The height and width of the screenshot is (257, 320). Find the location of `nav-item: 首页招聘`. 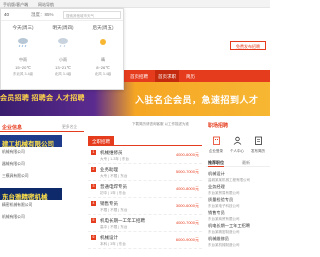

nav-item: 首页招聘 is located at coordinates (139, 77).